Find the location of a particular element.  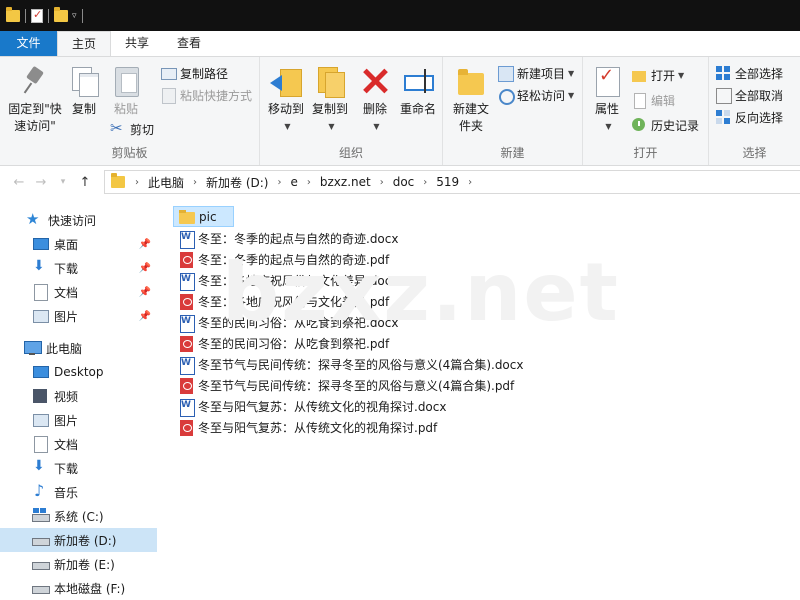

sidebar-item-pictures: 图片 📌 is located at coordinates (78, 316).